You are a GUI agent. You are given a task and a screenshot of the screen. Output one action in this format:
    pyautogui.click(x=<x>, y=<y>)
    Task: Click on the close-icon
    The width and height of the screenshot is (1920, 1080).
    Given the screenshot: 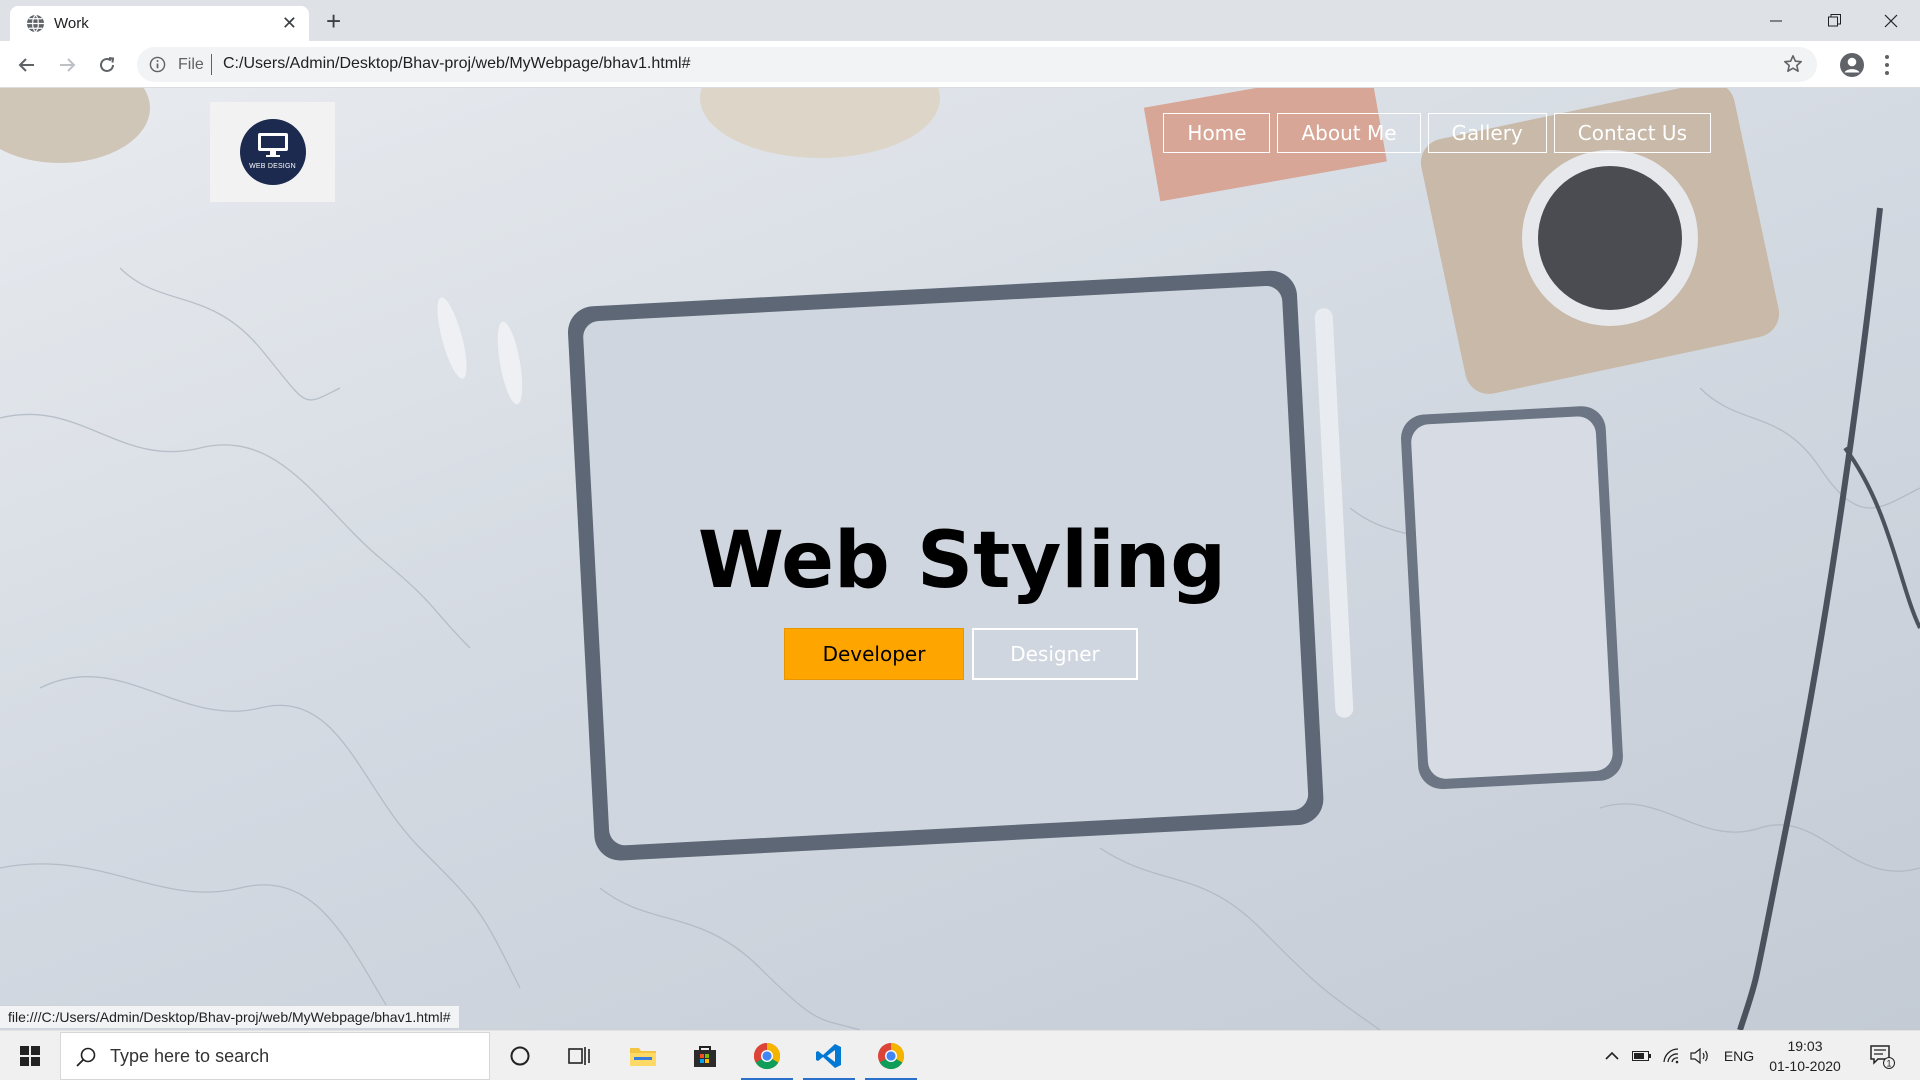 What is the action you would take?
    pyautogui.click(x=1891, y=20)
    